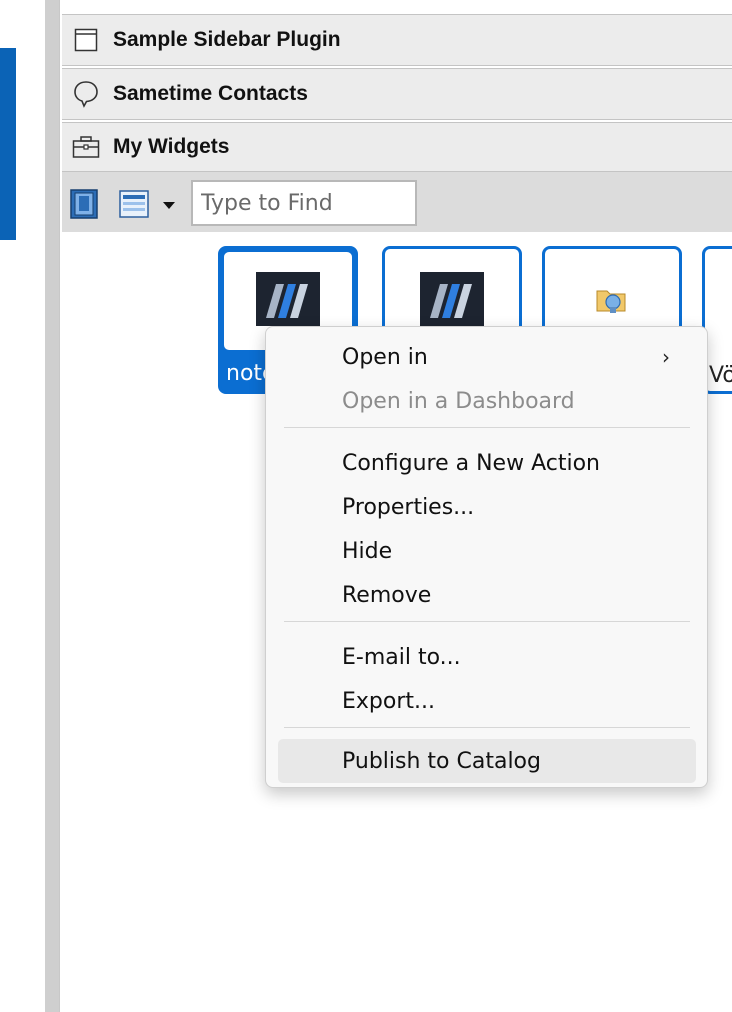 This screenshot has width=732, height=1012. What do you see at coordinates (397, 147) in the screenshot?
I see `section-header-my-widgets: My Widgets` at bounding box center [397, 147].